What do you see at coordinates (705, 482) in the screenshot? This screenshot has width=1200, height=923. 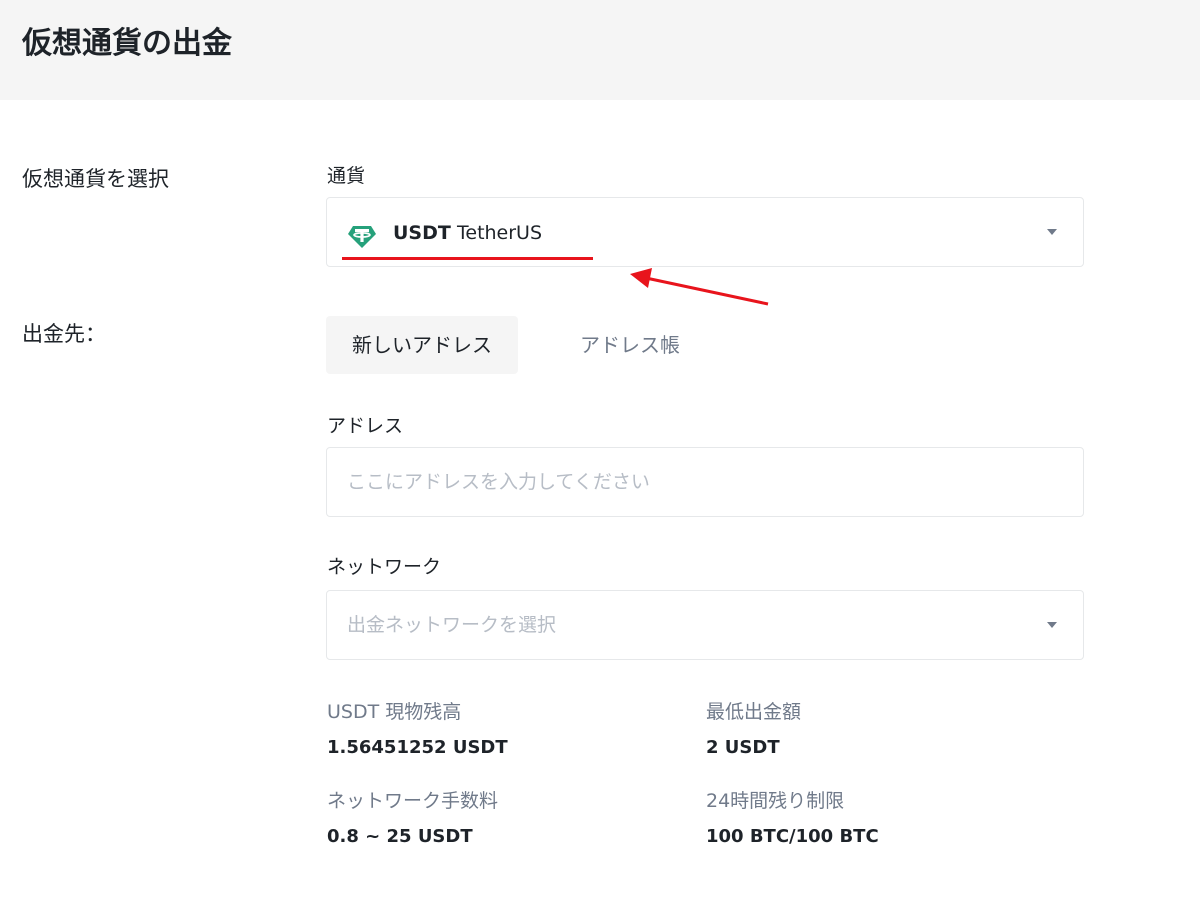 I see `address-input: ここにアドレスを入力してください` at bounding box center [705, 482].